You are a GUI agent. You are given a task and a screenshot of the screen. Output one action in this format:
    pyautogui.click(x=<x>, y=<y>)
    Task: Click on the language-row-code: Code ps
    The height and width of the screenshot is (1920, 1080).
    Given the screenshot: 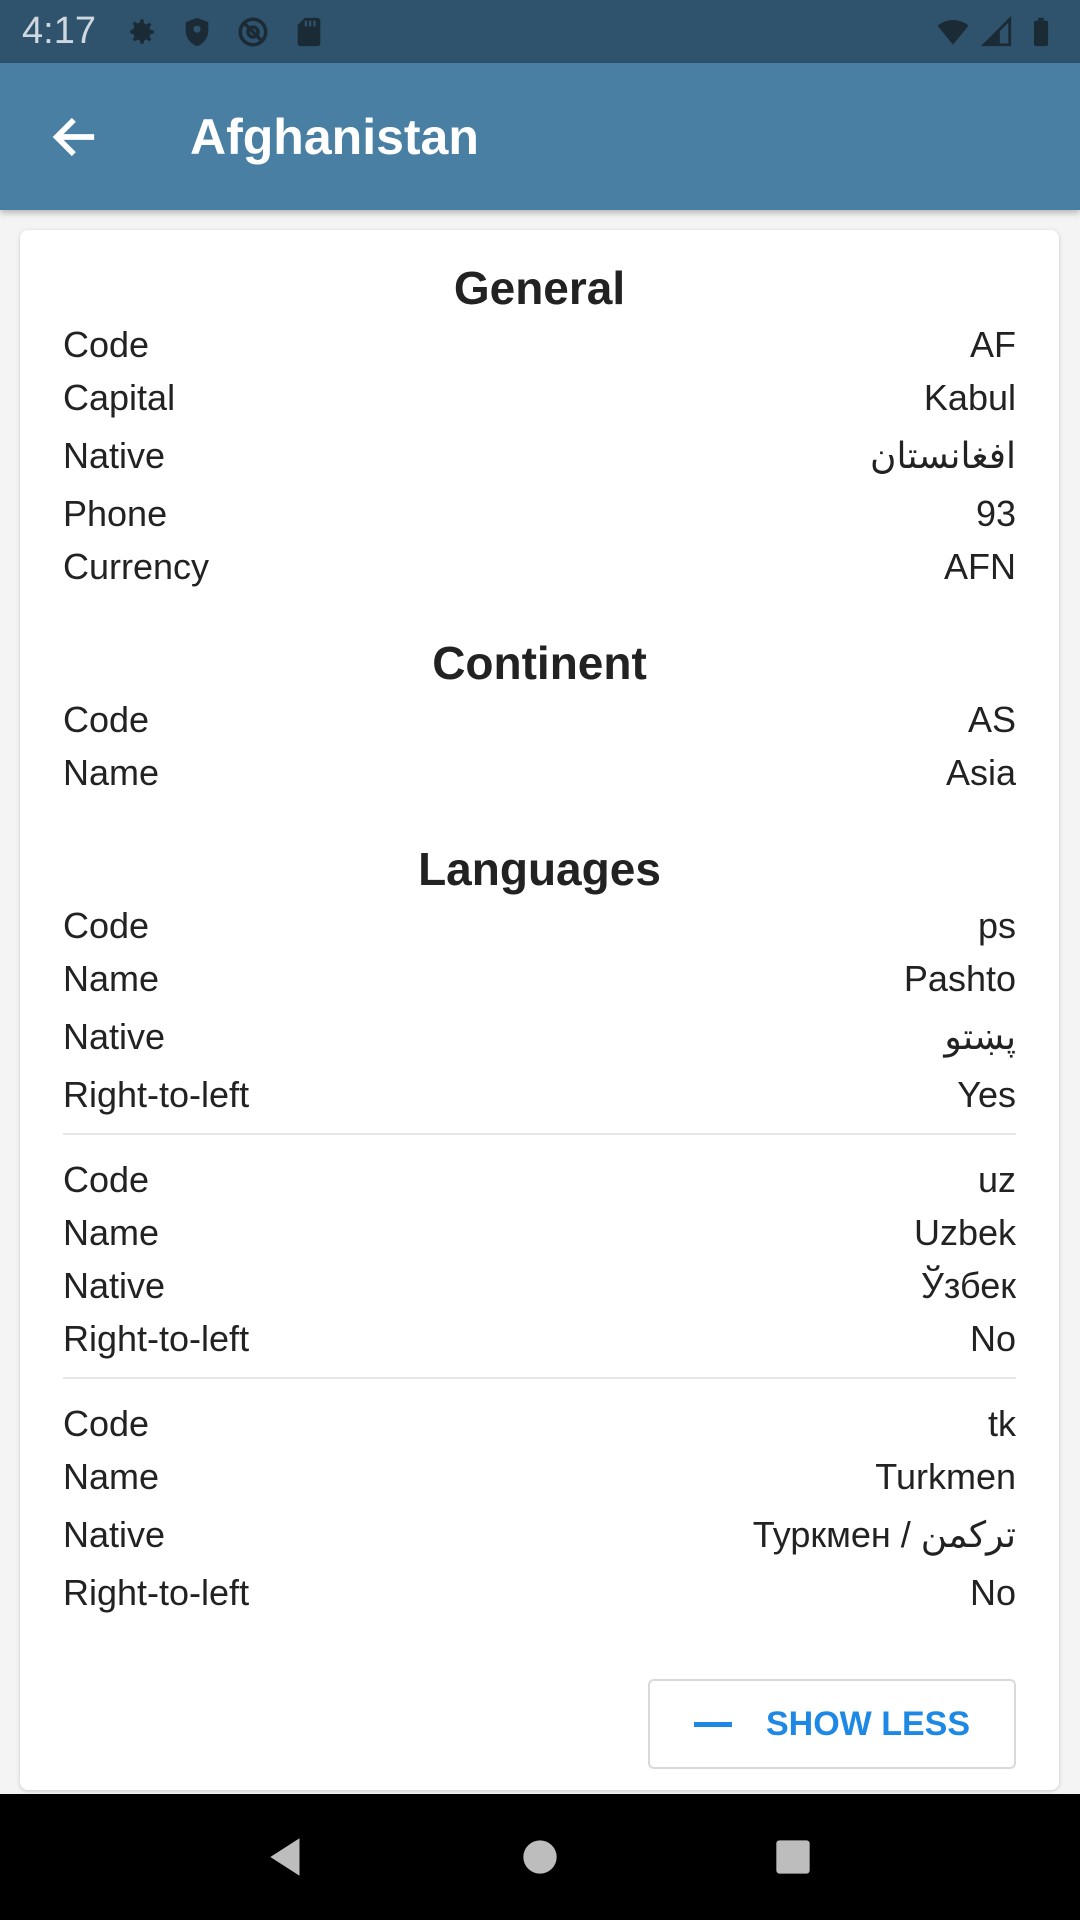 What is the action you would take?
    pyautogui.click(x=539, y=925)
    